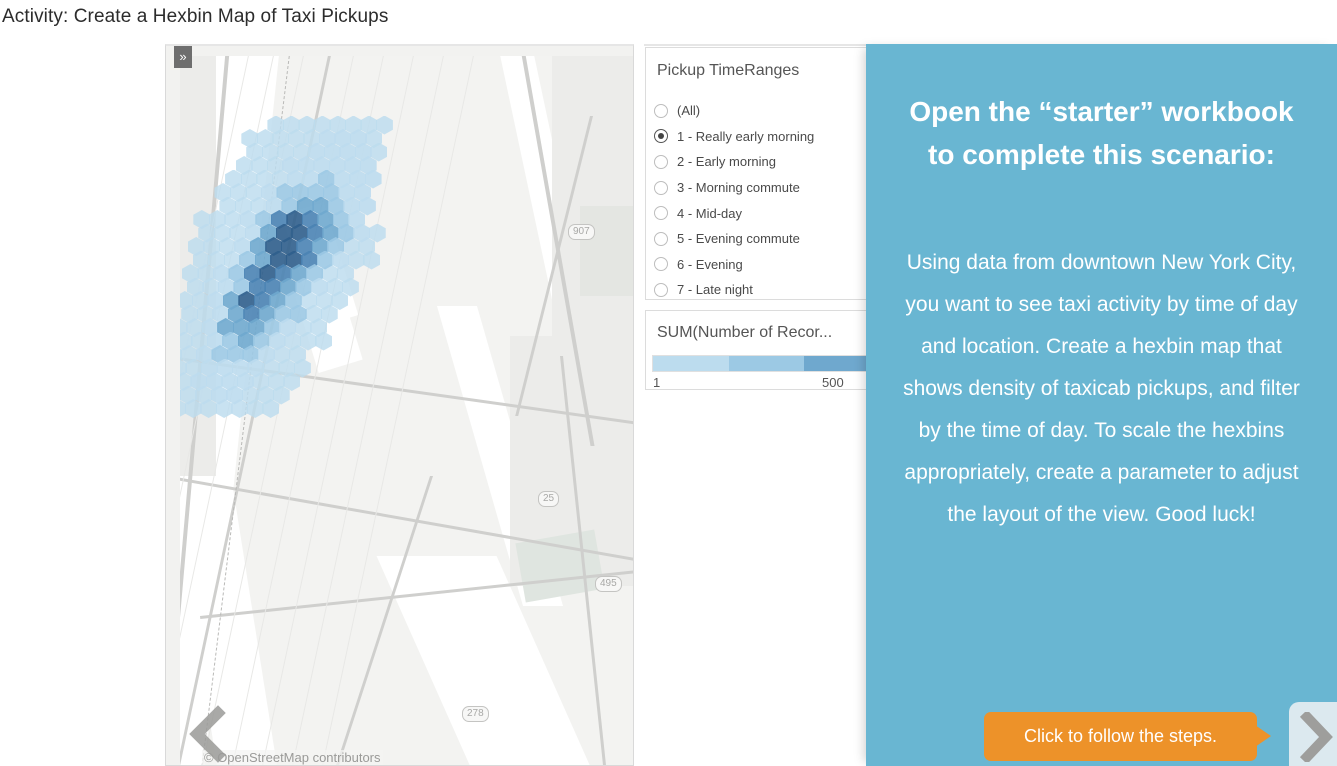 The width and height of the screenshot is (1337, 766). I want to click on previous-slide-button, so click(208, 734).